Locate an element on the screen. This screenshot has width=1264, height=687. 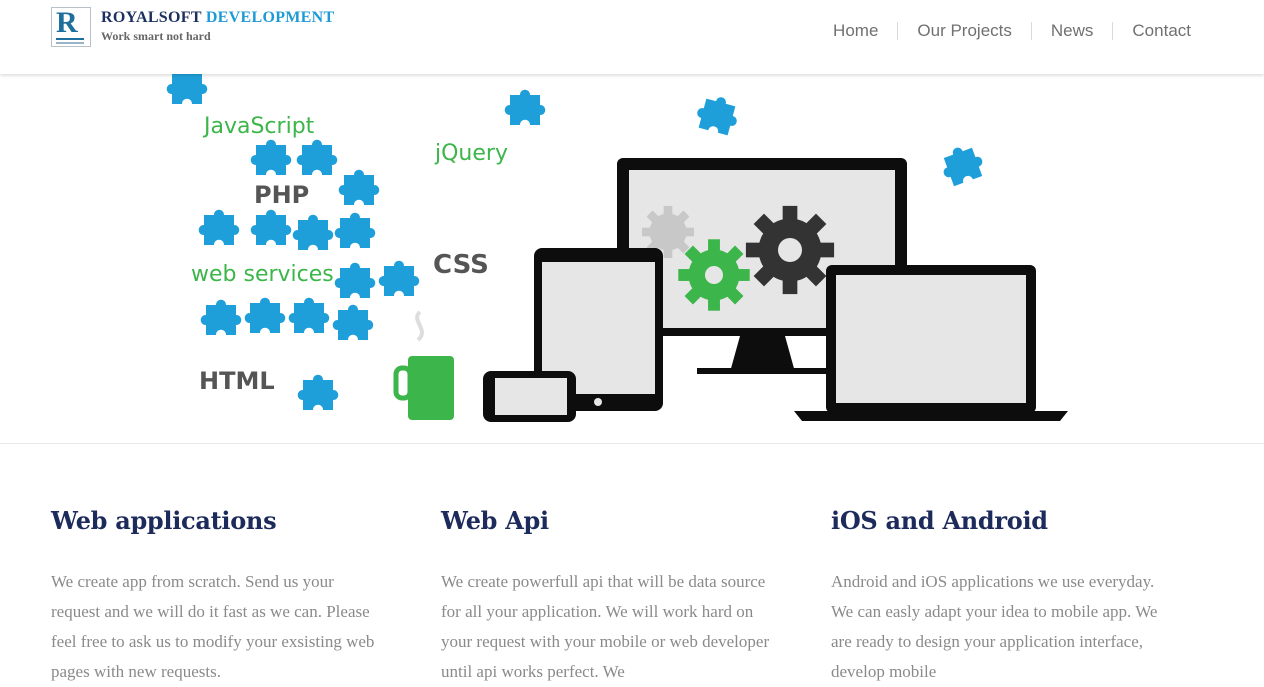
label-php: PHP is located at coordinates (281, 195).